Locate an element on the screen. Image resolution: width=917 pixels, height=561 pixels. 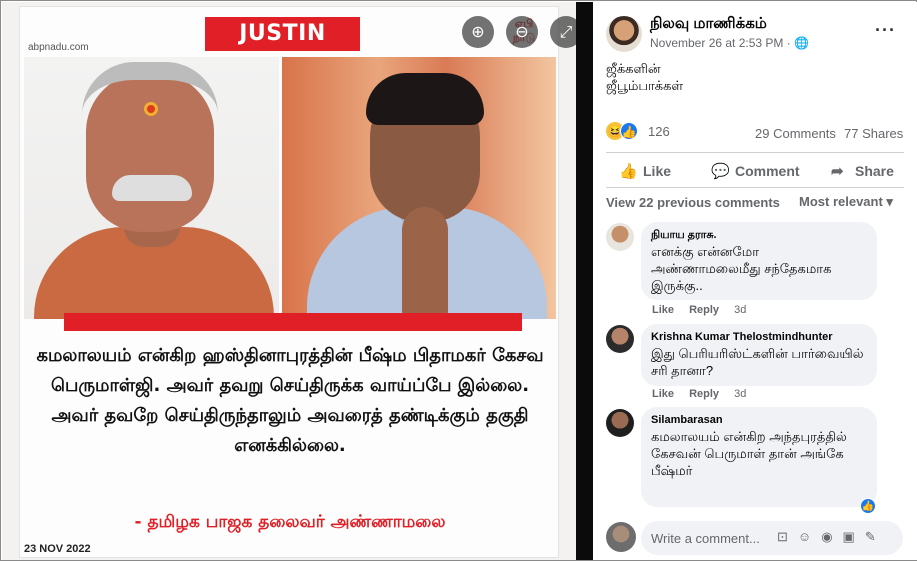
comment-composer: Write a comment... ⊡☺◉▣✎ is located at coordinates (755, 539).